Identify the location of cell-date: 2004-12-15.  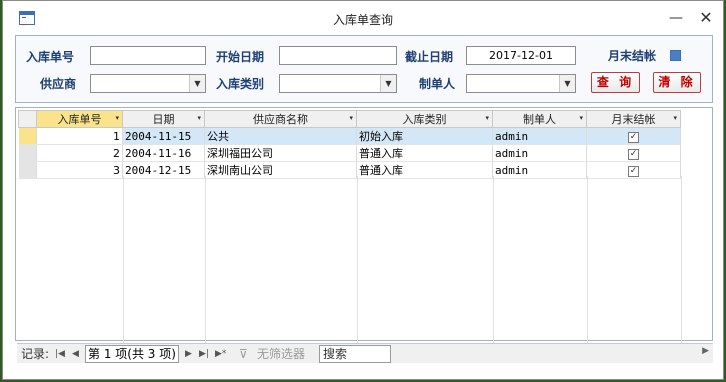
(163, 170).